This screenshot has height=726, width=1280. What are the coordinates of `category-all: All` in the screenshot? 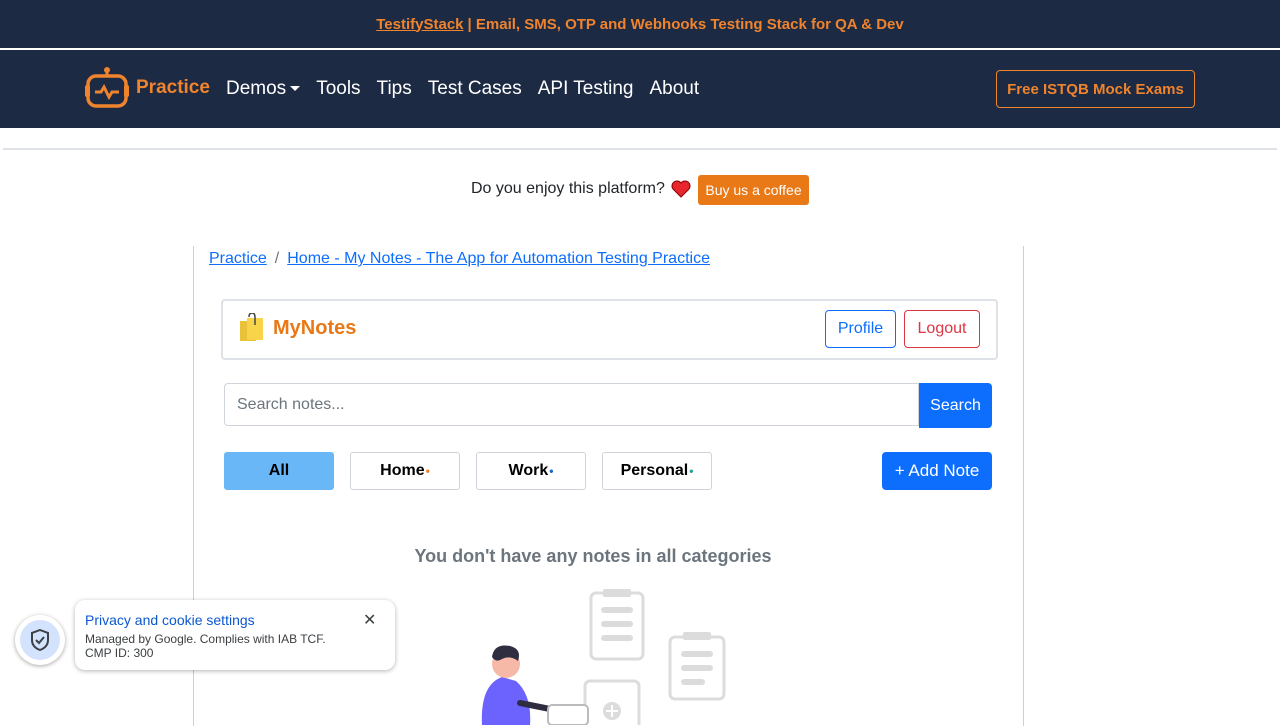 It's located at (279, 471).